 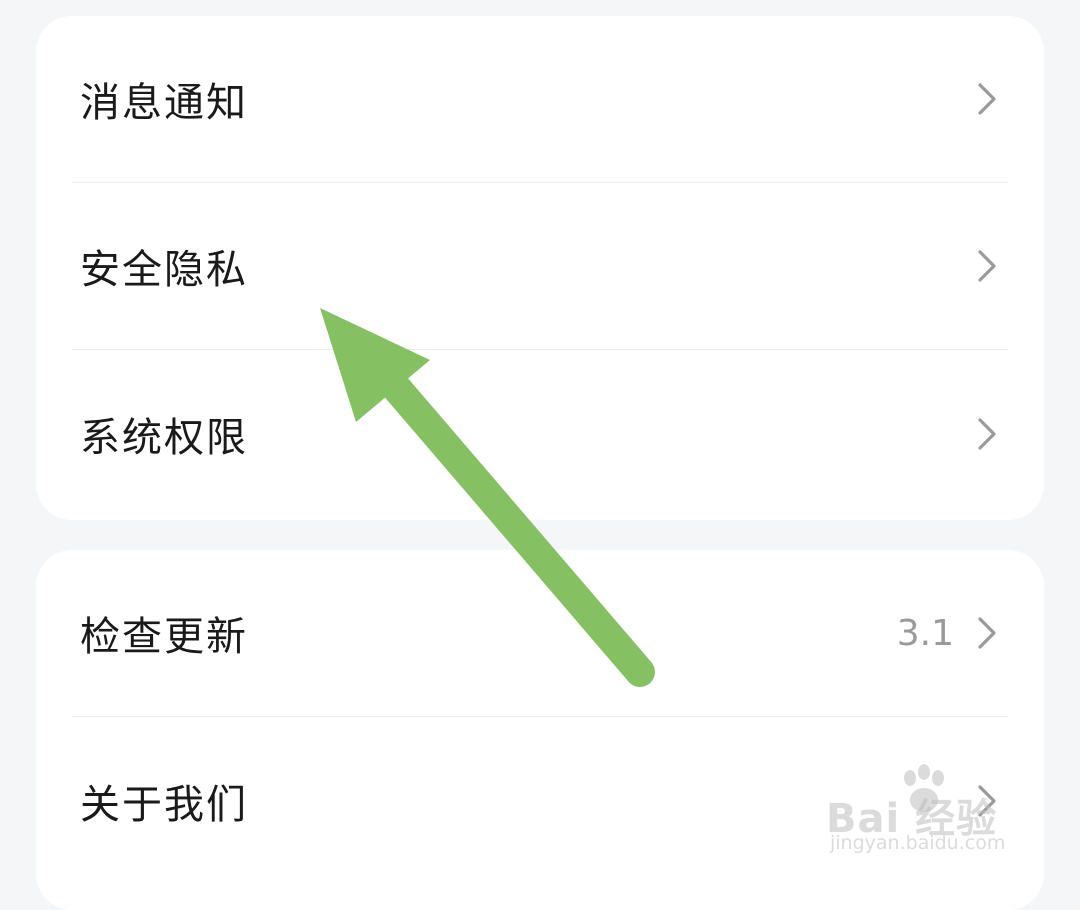 I want to click on settings-item-label: 安全隐私, so click(x=164, y=270).